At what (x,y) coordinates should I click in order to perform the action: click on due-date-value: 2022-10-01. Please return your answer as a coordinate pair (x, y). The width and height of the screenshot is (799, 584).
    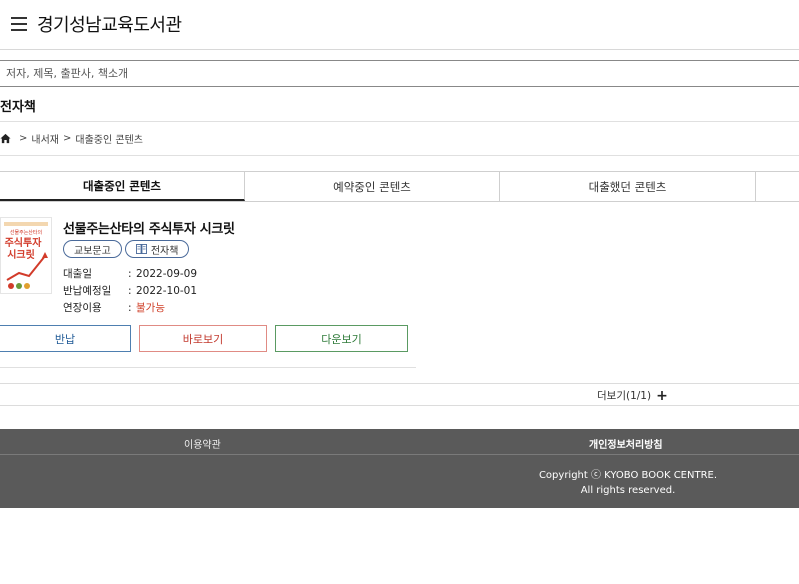
    Looking at the image, I should click on (167, 290).